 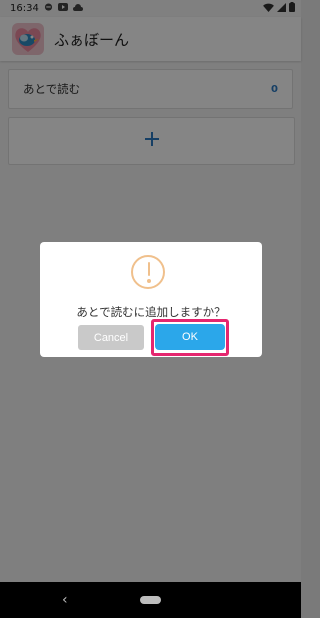 What do you see at coordinates (151, 312) in the screenshot?
I see `dialog-message: あとで読むに追加しますか？` at bounding box center [151, 312].